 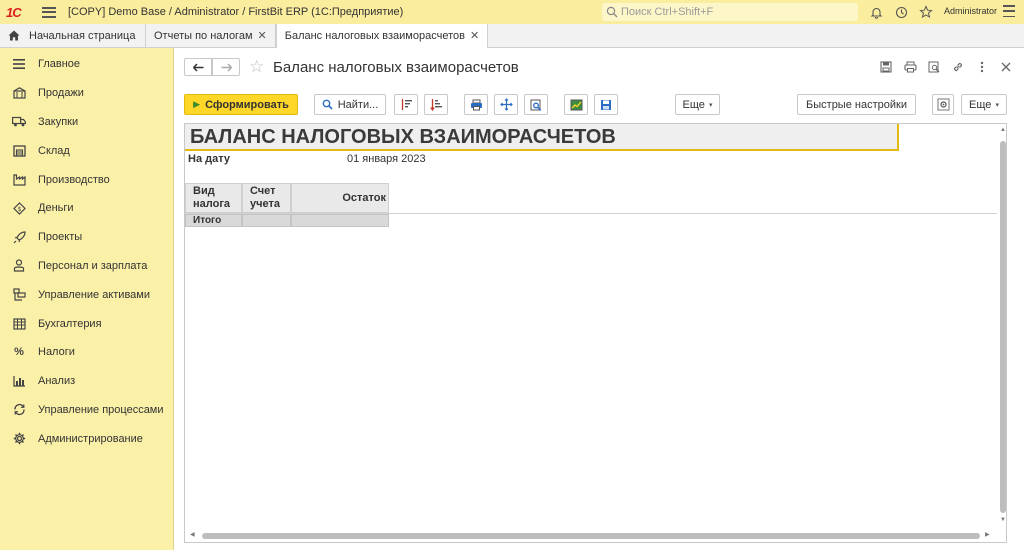 I want to click on sidebar-item-processes: Управление процессами, so click(x=86, y=410).